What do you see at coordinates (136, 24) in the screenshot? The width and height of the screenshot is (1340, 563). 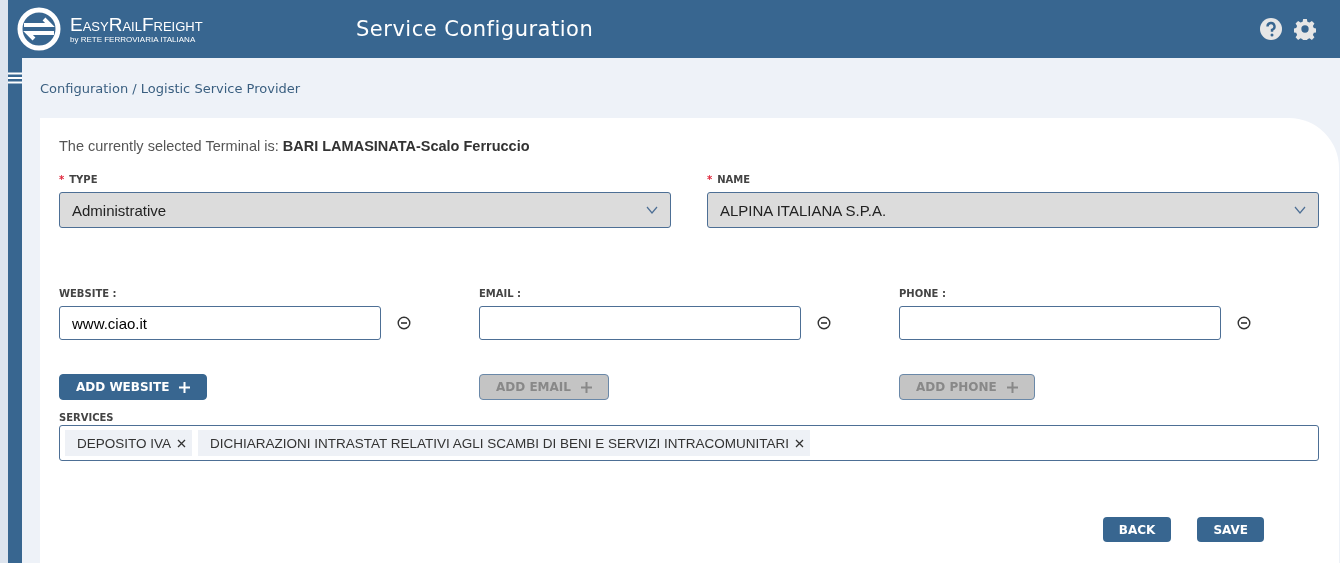 I see `brand-name: EasyRailFreight` at bounding box center [136, 24].